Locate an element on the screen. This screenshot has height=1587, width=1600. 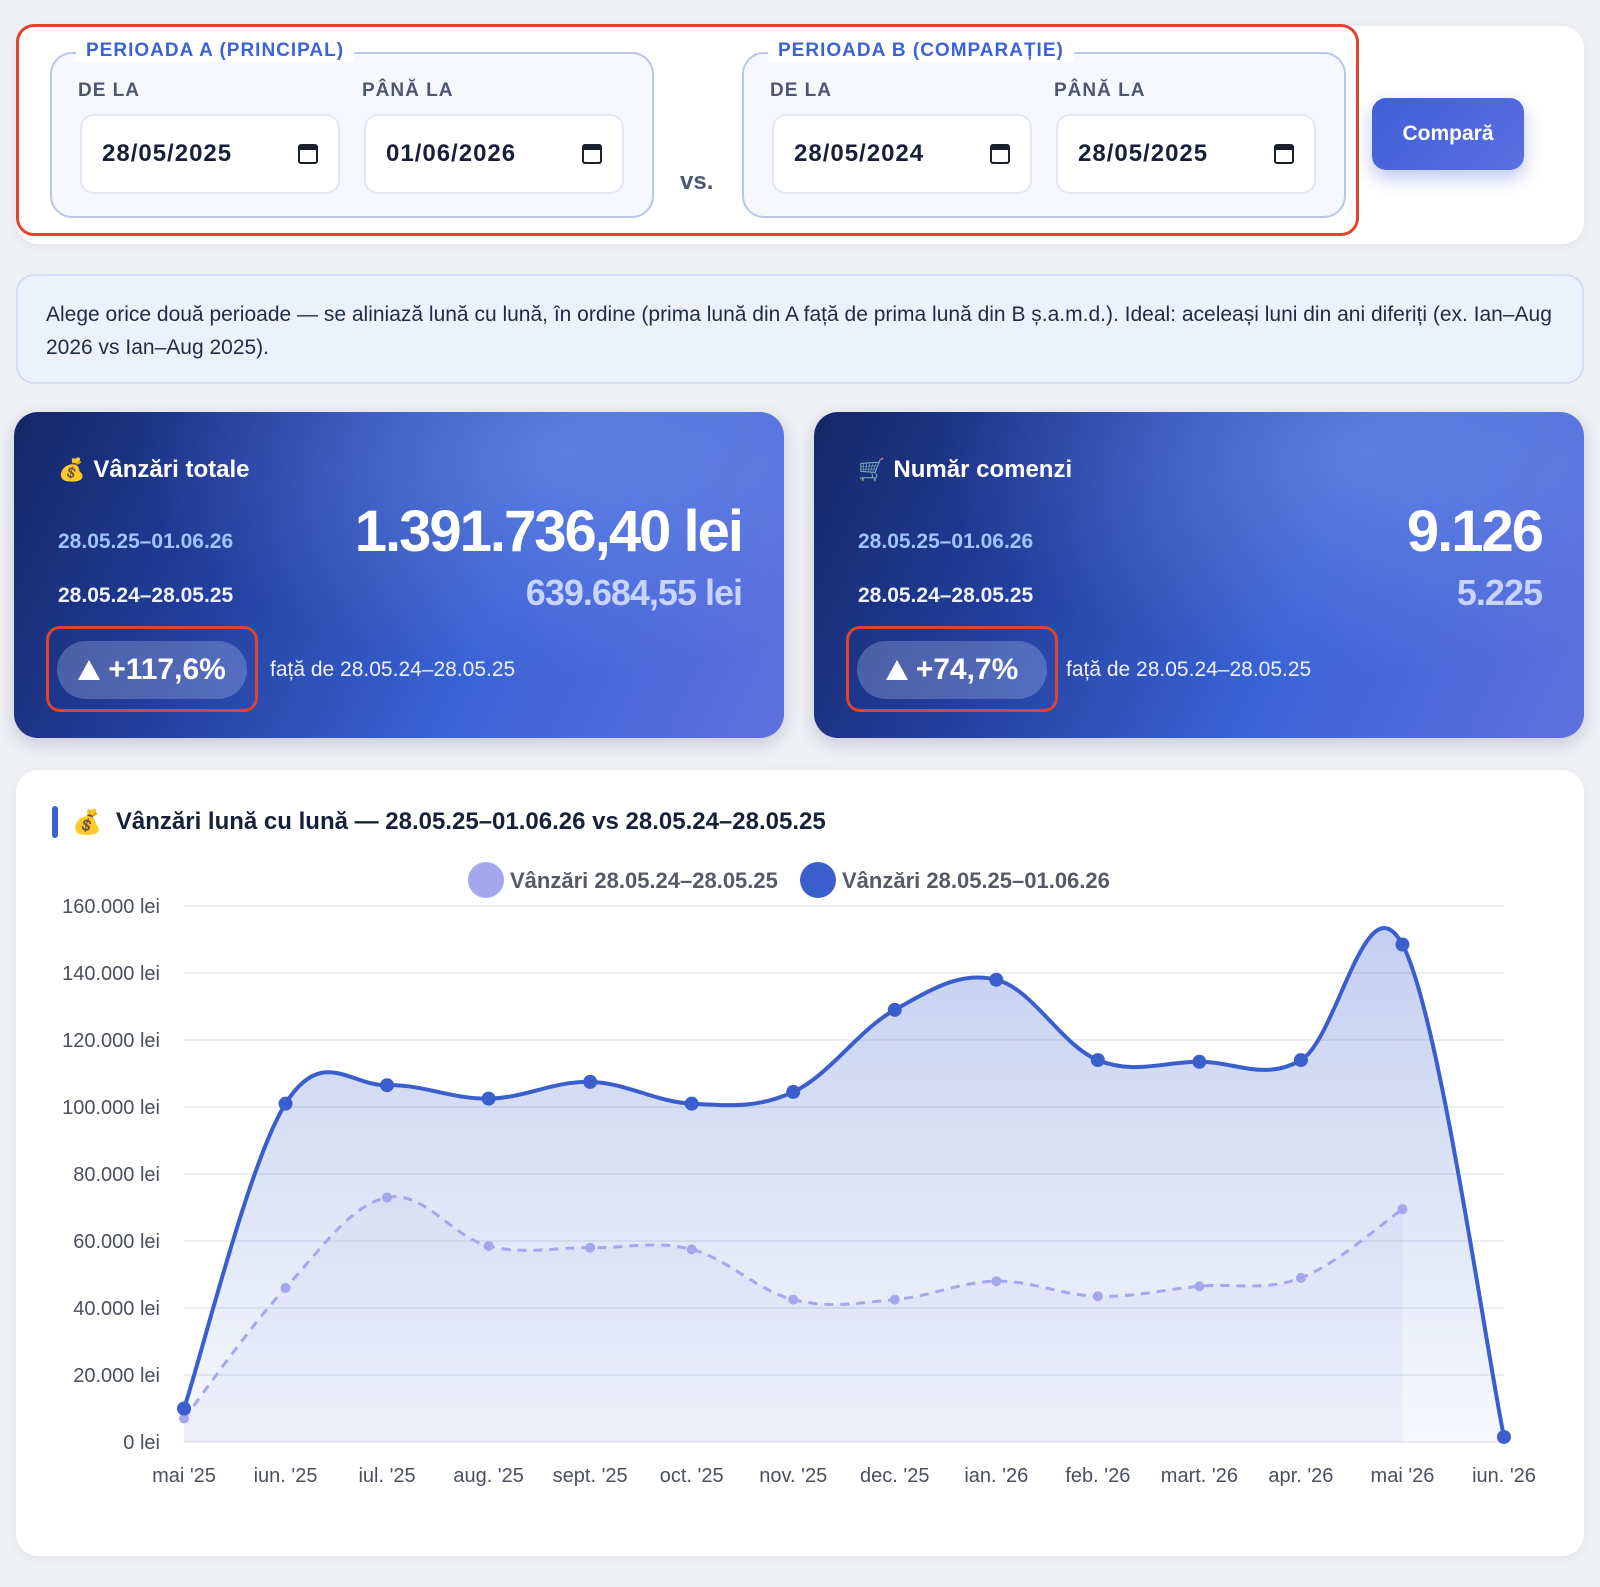
x-tick-label: mart. '26 is located at coordinates (1199, 1476).